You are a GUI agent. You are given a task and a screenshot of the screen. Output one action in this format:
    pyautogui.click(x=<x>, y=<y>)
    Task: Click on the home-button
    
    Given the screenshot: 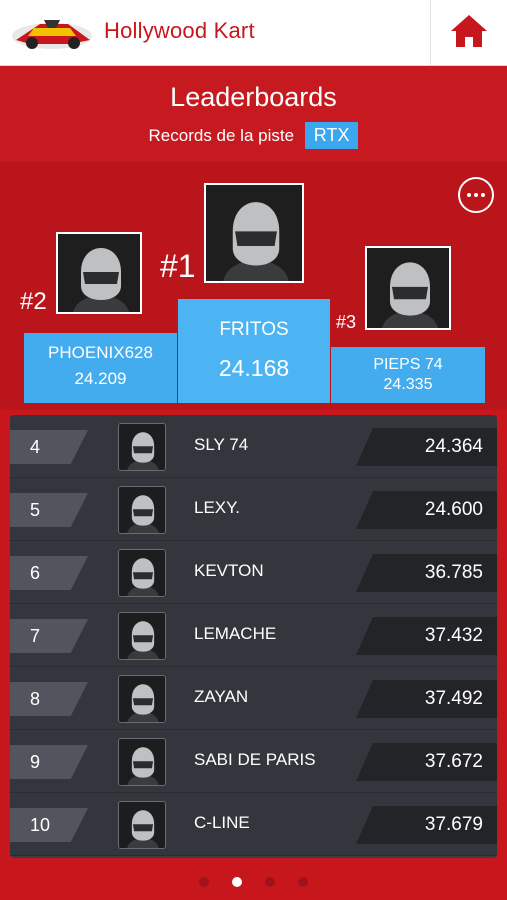 What is the action you would take?
    pyautogui.click(x=468, y=33)
    